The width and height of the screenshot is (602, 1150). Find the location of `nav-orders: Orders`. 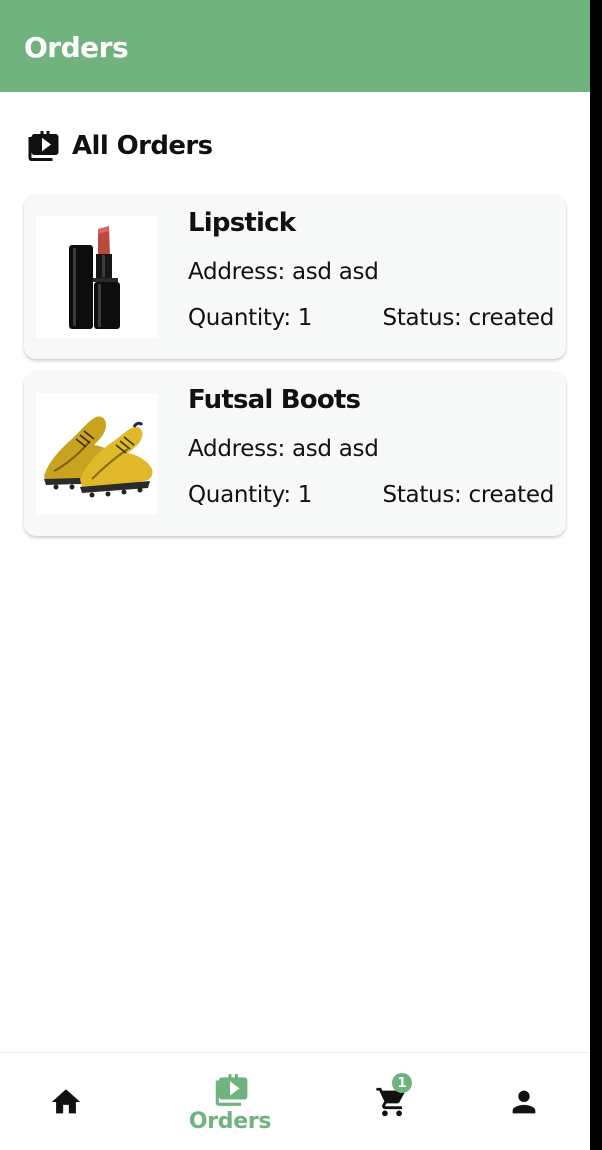

nav-orders: Orders is located at coordinates (230, 1101).